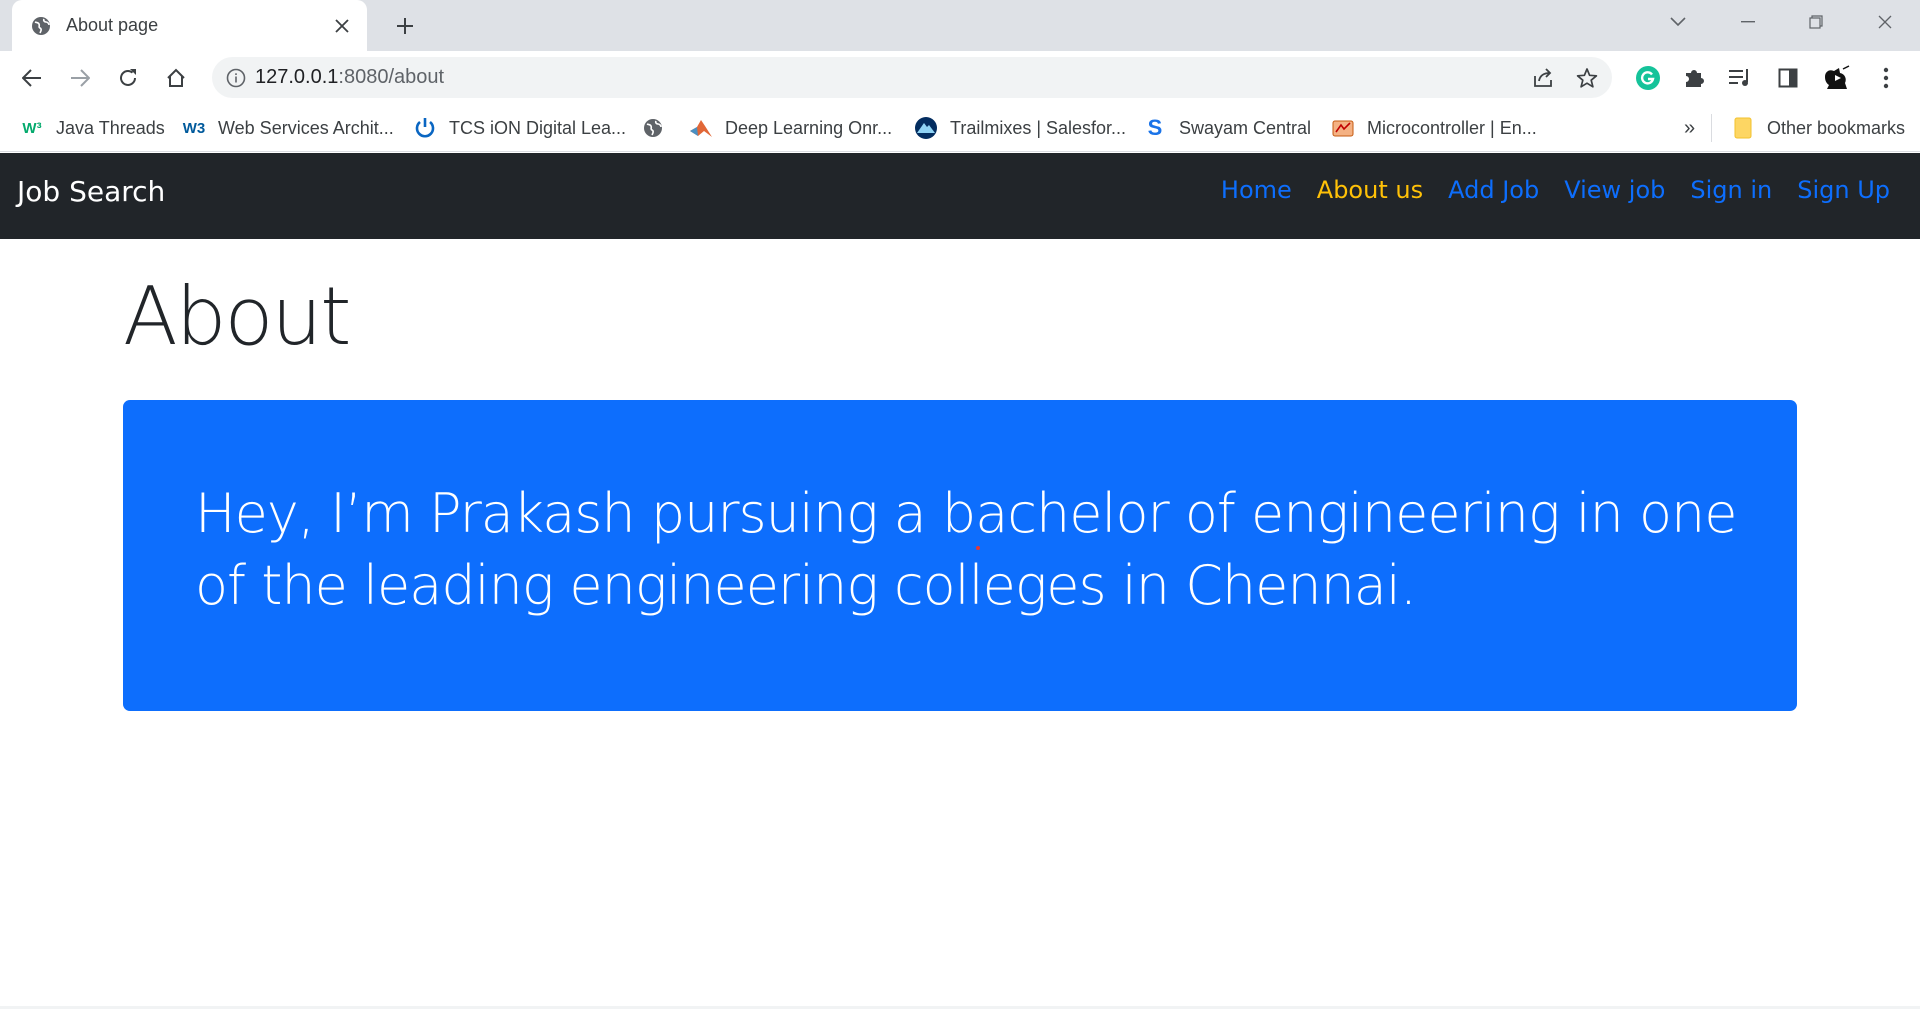 This screenshot has width=1920, height=1009. Describe the element at coordinates (1731, 190) in the screenshot. I see `nav-sign-in: Sign in` at that location.